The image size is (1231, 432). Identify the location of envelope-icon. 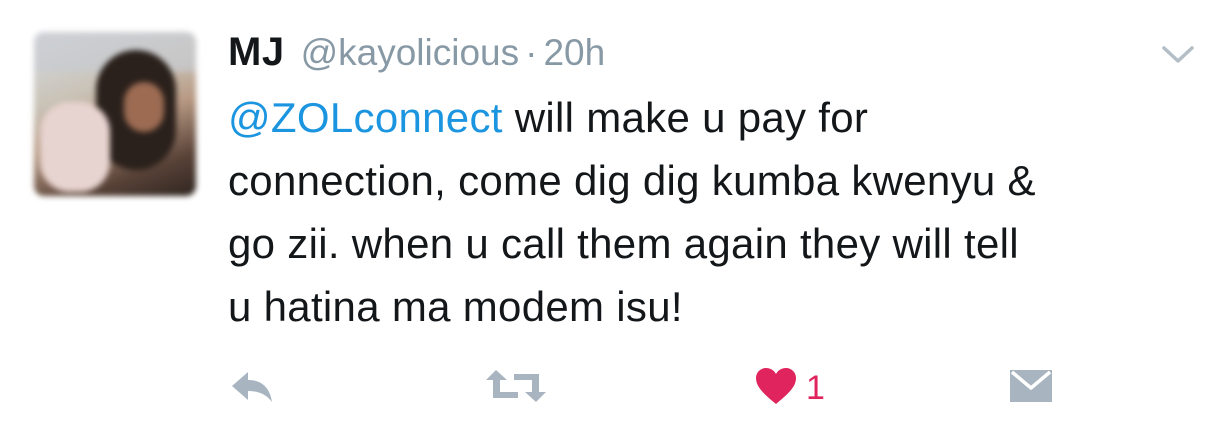
(1031, 388).